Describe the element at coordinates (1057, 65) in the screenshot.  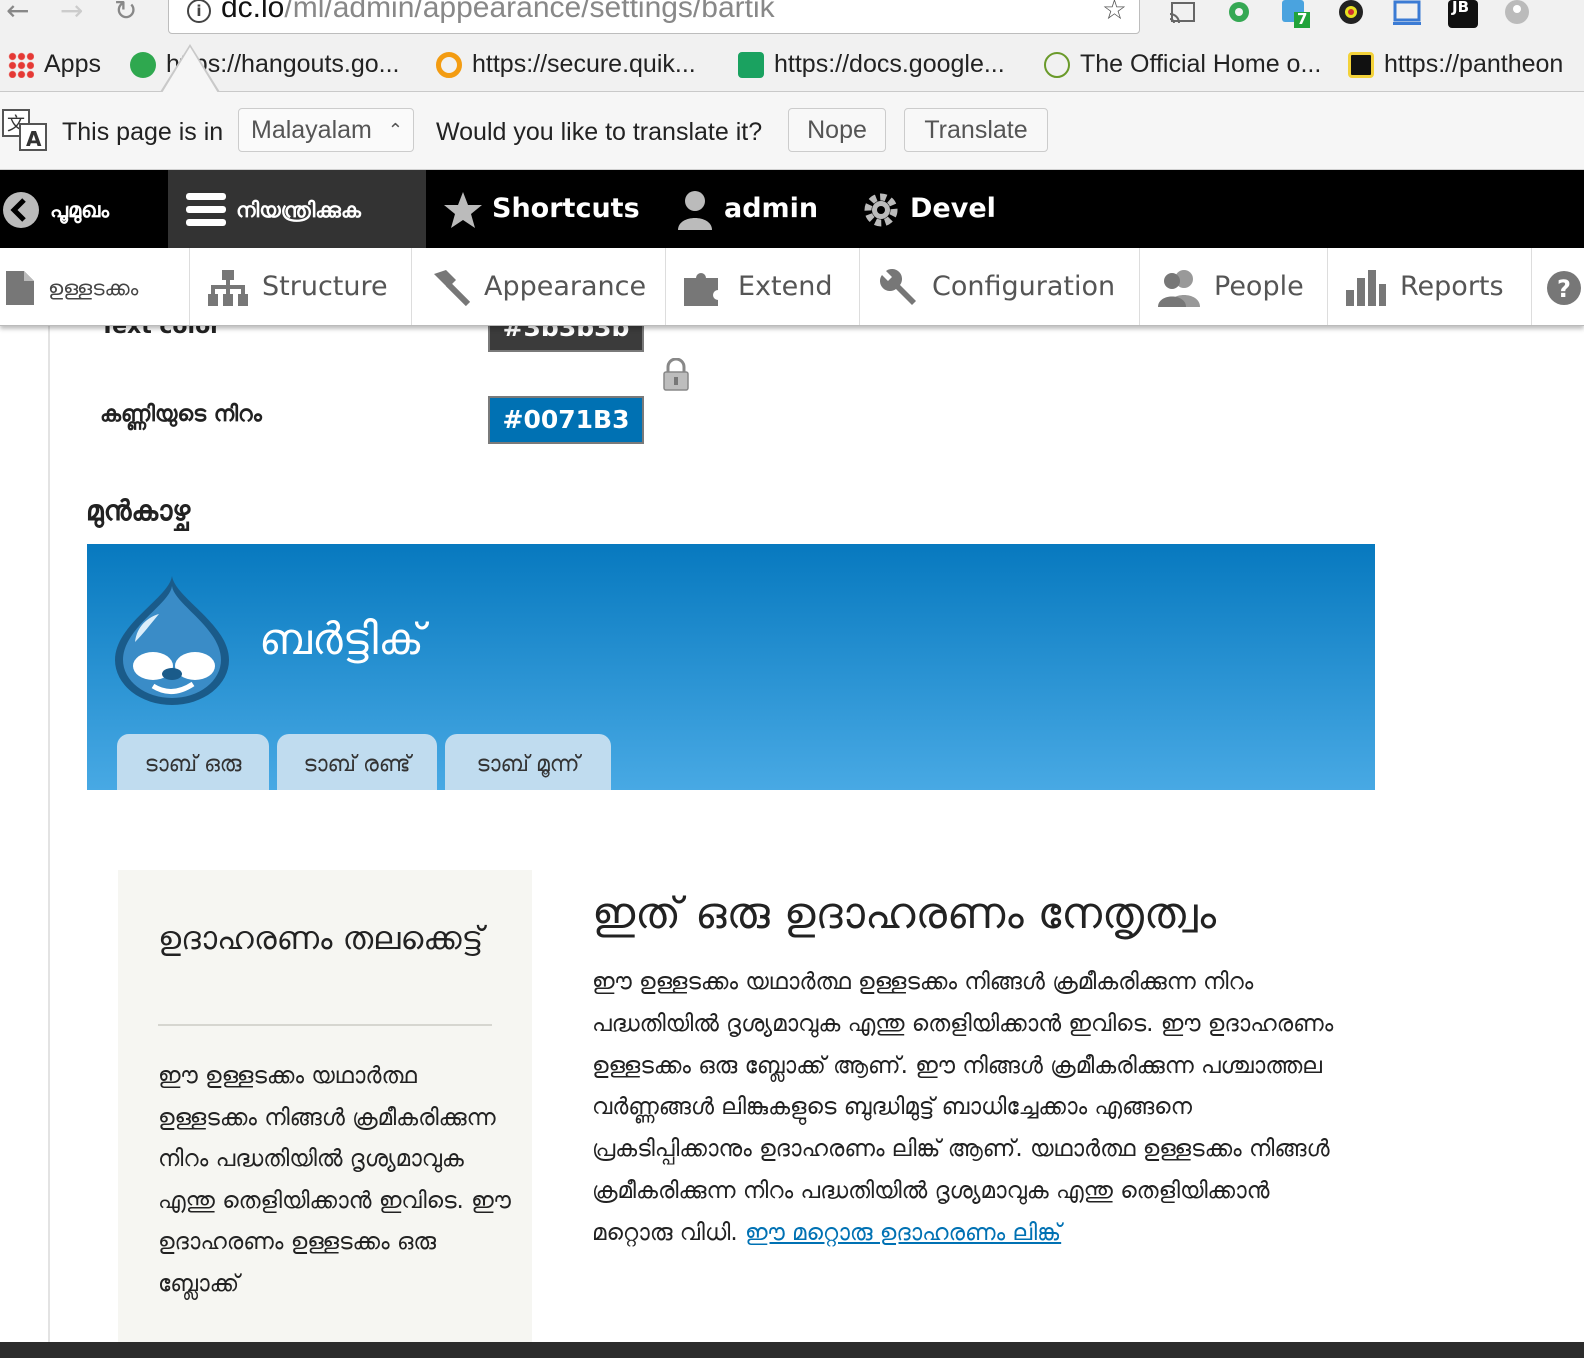
I see `yts-icon` at that location.